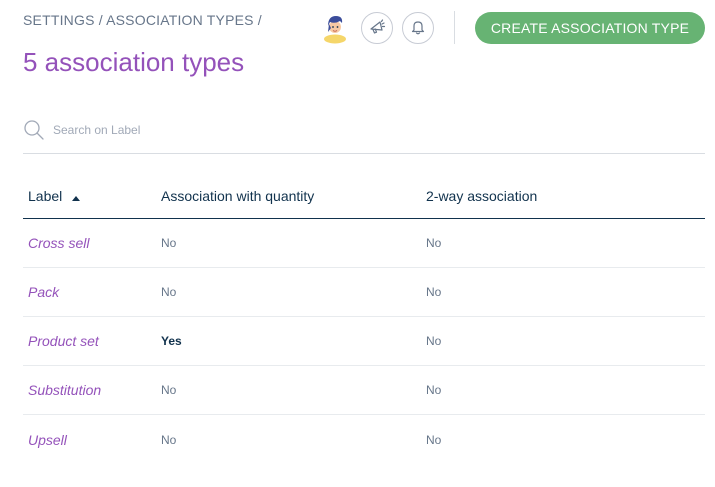  What do you see at coordinates (59, 20) in the screenshot?
I see `breadcrumb-settings: Settings` at bounding box center [59, 20].